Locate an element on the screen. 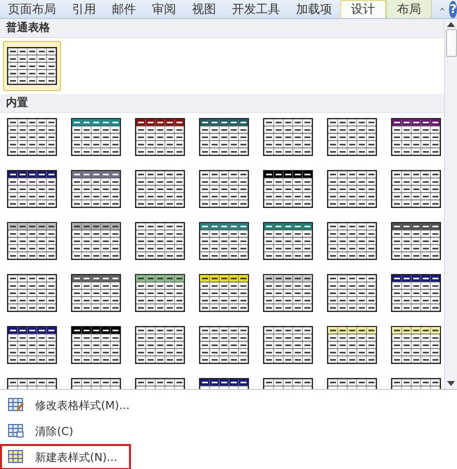 This screenshot has height=469, width=457. table-grid-icon is located at coordinates (16, 457).